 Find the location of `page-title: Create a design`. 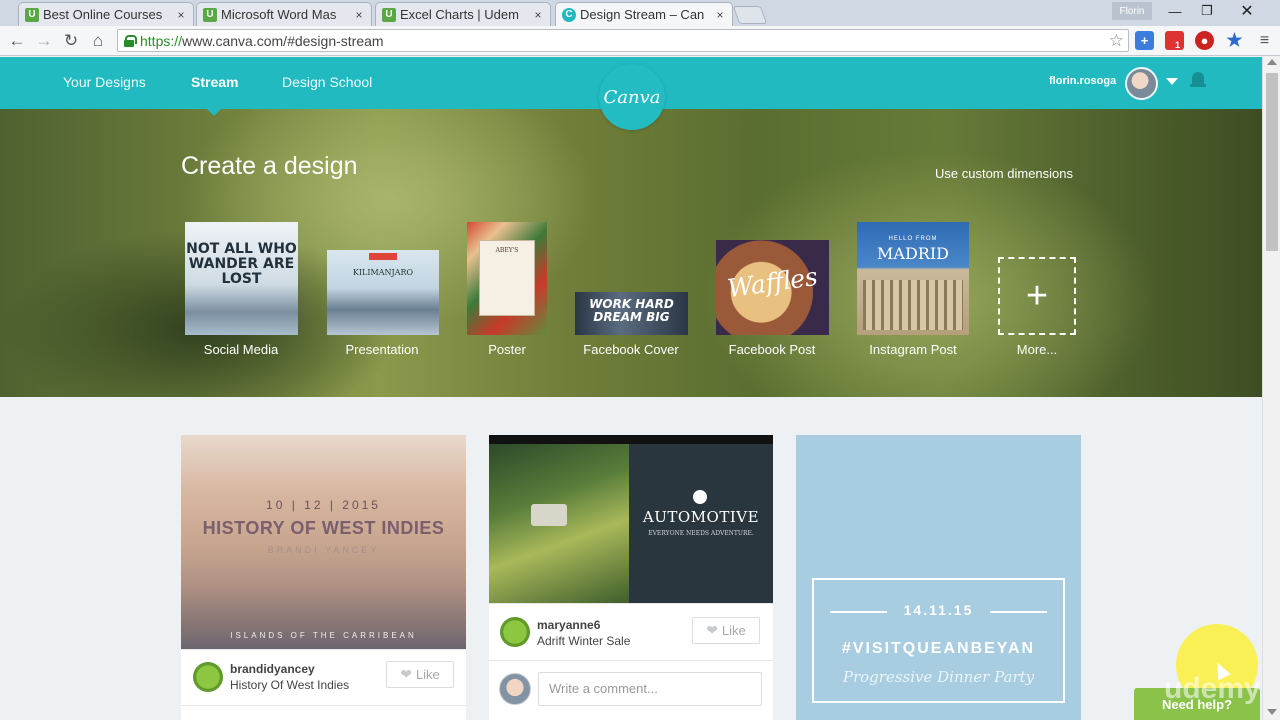

page-title: Create a design is located at coordinates (269, 166).